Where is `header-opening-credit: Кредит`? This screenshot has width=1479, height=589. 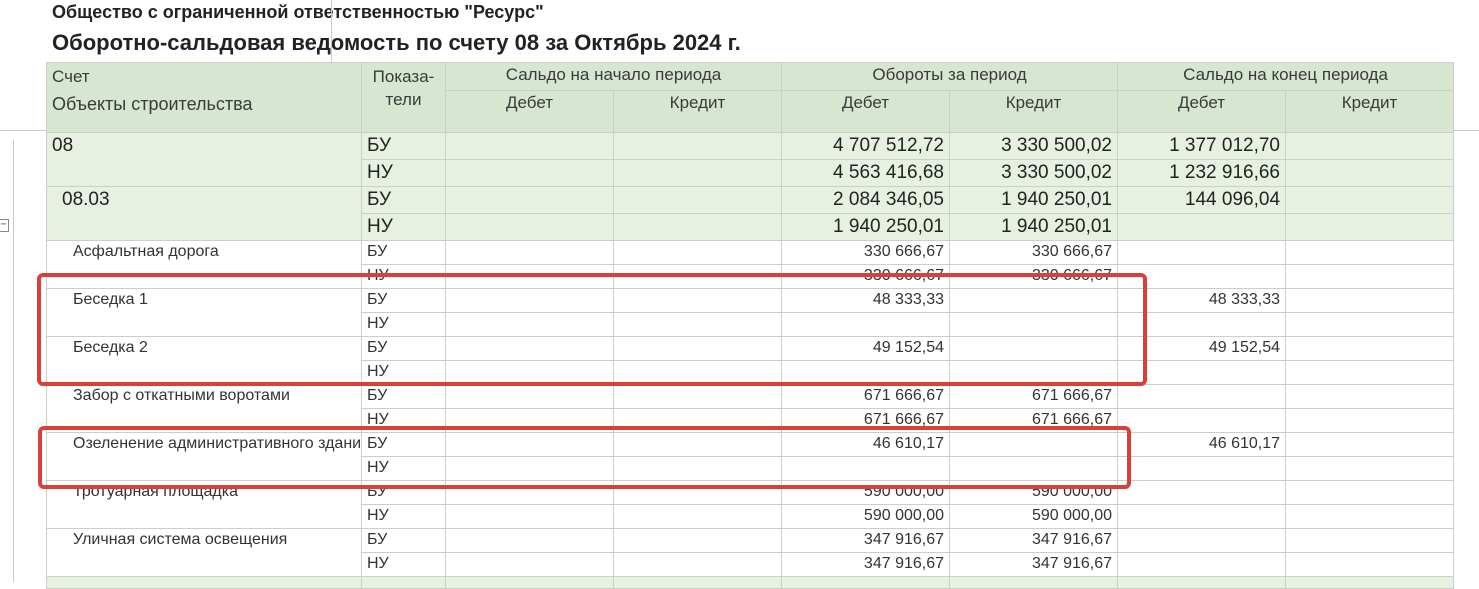
header-opening-credit: Кредит is located at coordinates (697, 111).